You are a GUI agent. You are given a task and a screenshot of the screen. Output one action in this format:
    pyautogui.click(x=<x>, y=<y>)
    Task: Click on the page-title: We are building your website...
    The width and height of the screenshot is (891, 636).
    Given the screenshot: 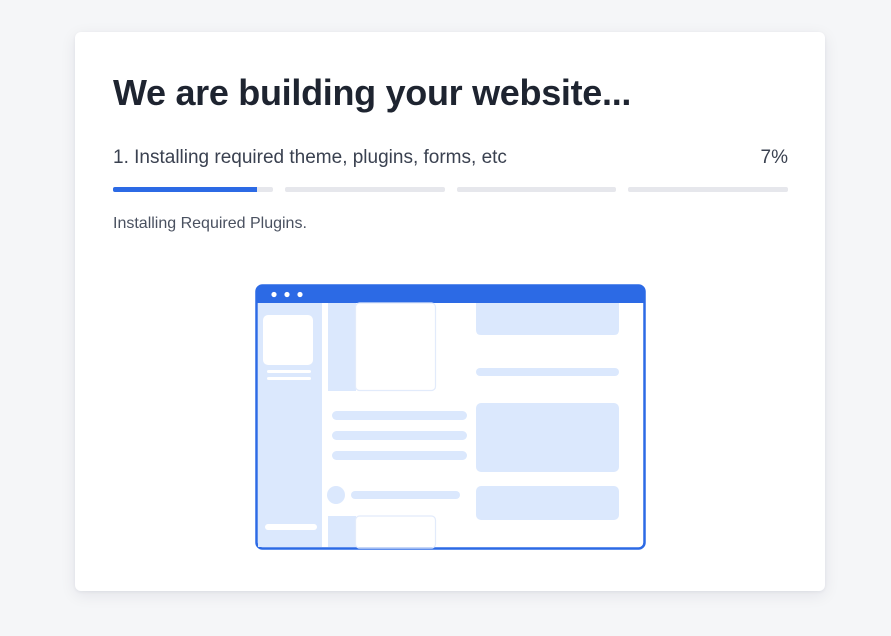 What is the action you would take?
    pyautogui.click(x=372, y=92)
    